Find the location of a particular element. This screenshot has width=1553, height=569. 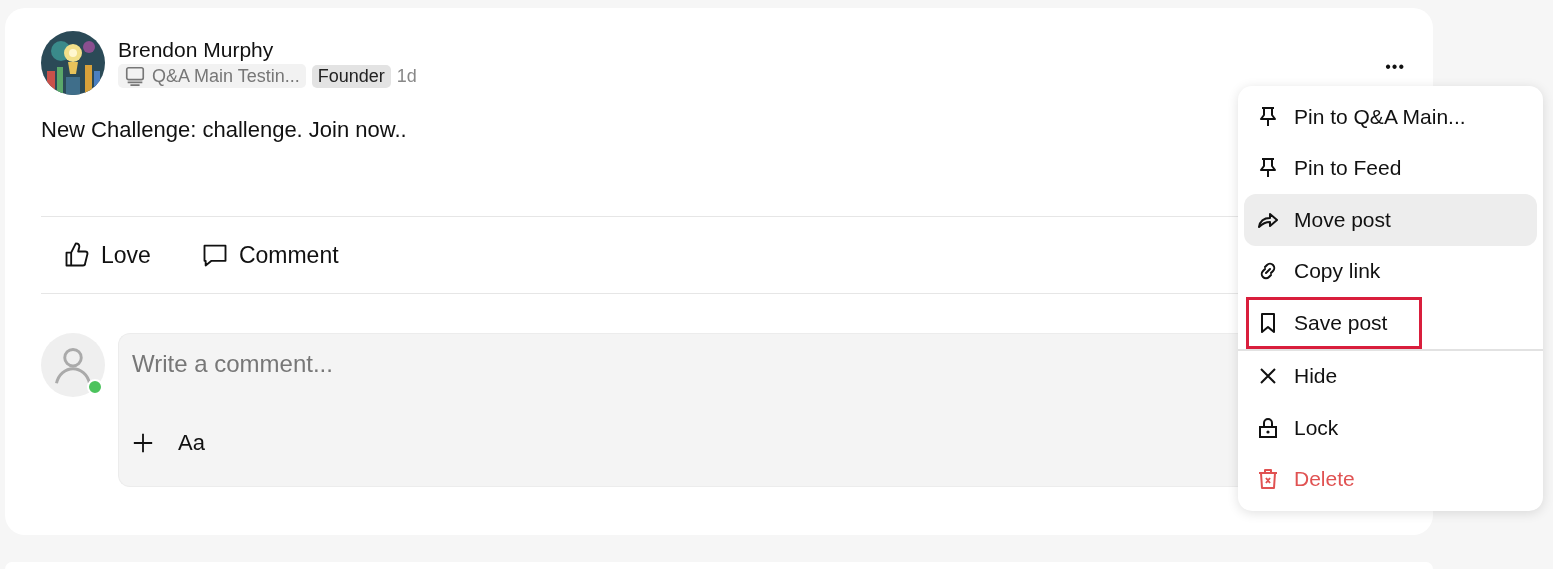

like-button: Love is located at coordinates (107, 255).